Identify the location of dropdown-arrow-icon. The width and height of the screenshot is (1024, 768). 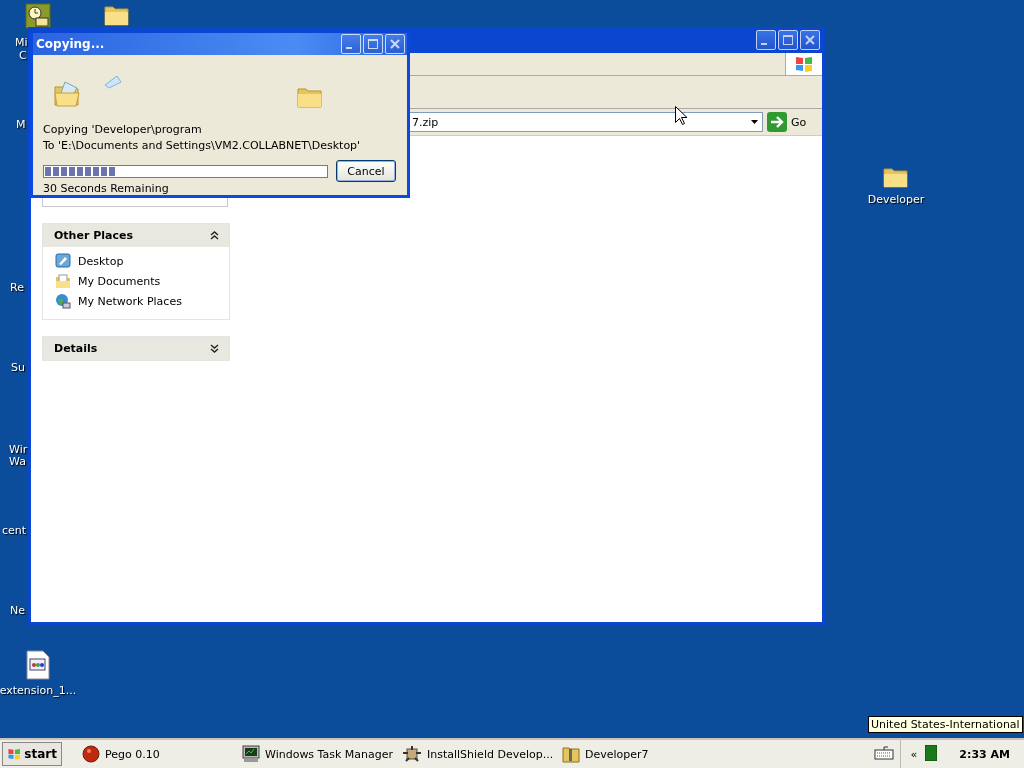
(754, 122).